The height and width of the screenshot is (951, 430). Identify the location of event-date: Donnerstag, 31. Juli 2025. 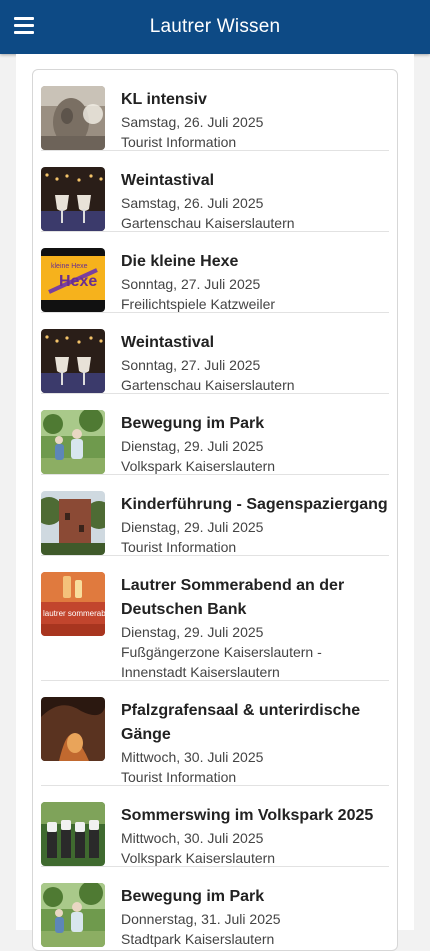
(201, 919).